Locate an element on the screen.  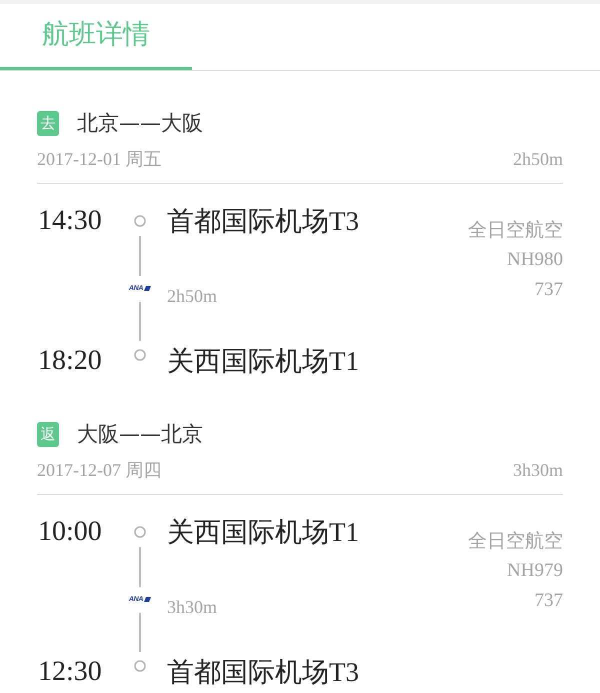
arrival-time: 18:20 is located at coordinates (70, 361).